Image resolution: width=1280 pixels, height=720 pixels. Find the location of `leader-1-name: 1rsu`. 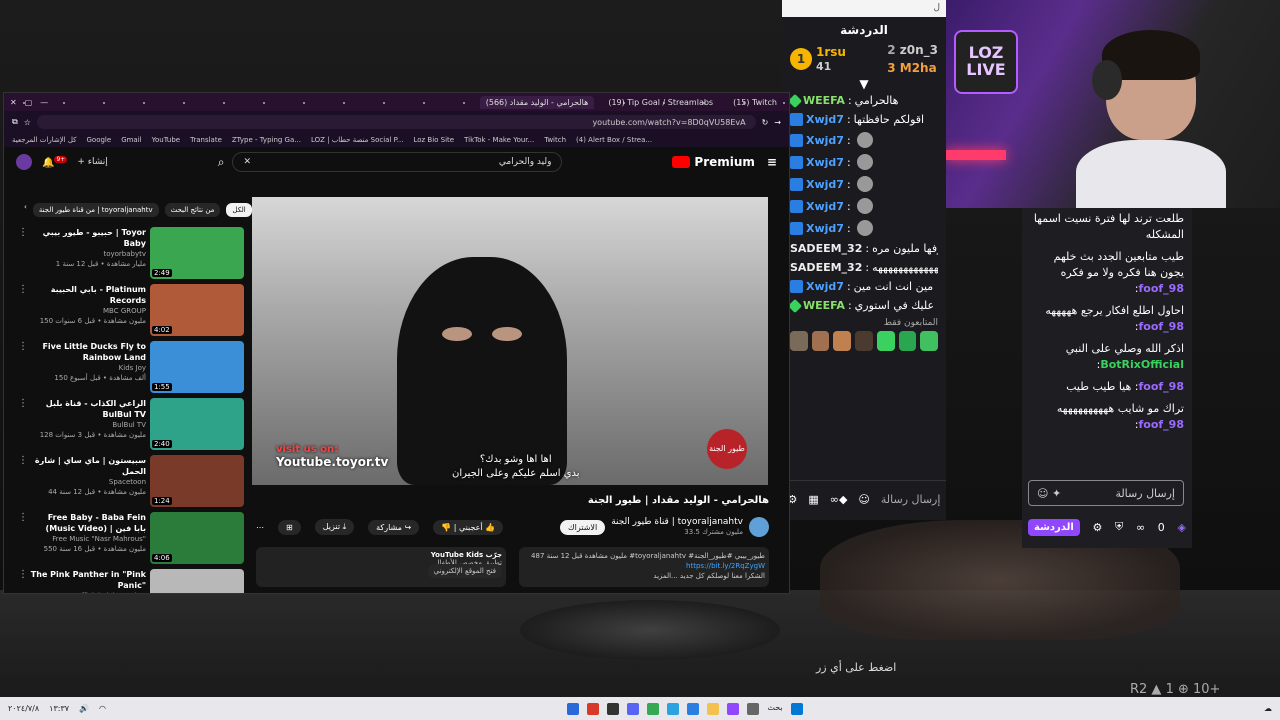

leader-1-name: 1rsu is located at coordinates (831, 52).